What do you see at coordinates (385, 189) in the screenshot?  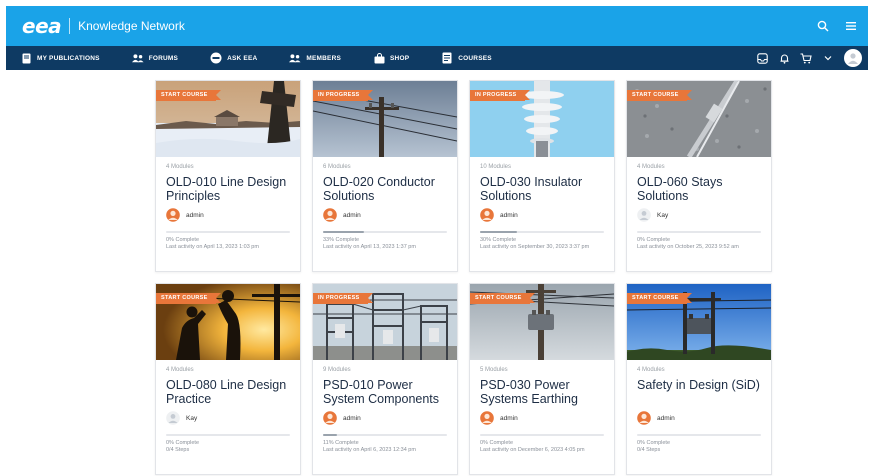 I see `course-title: OLD-020 Conductor Solutions` at bounding box center [385, 189].